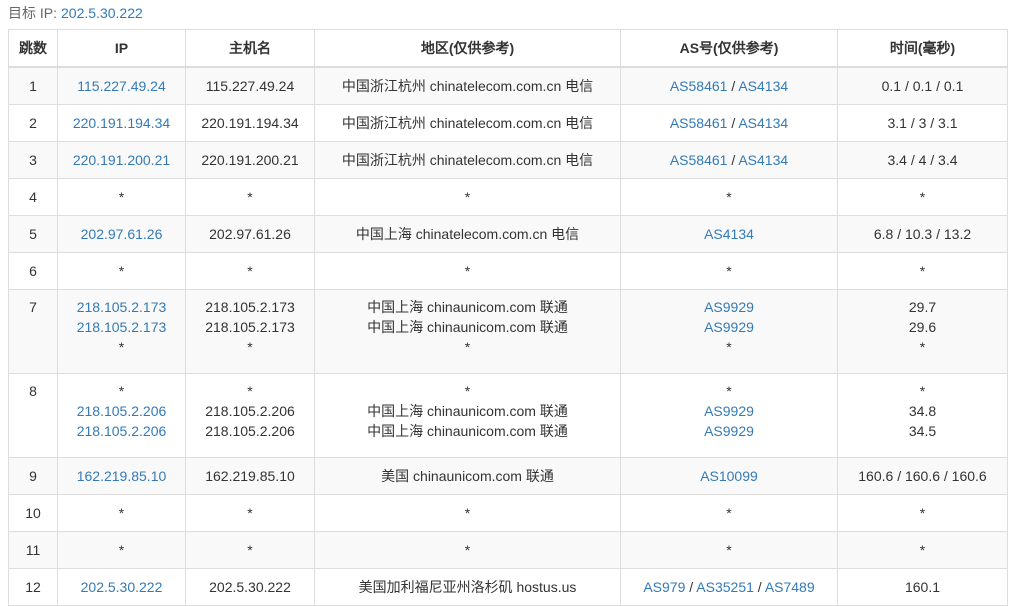  I want to click on as-line: AS9929, so click(729, 431).